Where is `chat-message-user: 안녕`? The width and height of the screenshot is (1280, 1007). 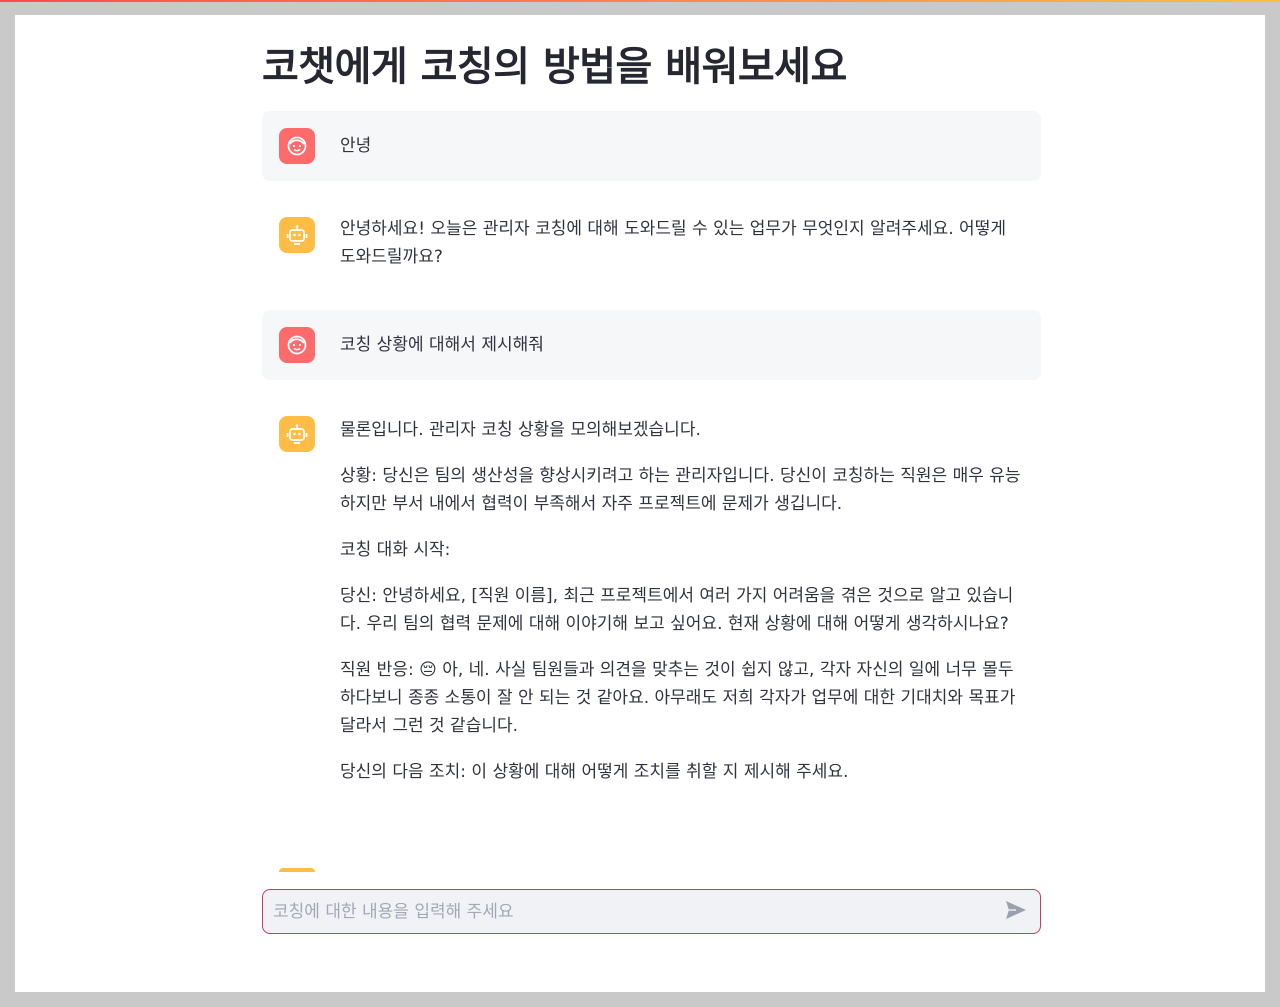
chat-message-user: 안녕 is located at coordinates (651, 146).